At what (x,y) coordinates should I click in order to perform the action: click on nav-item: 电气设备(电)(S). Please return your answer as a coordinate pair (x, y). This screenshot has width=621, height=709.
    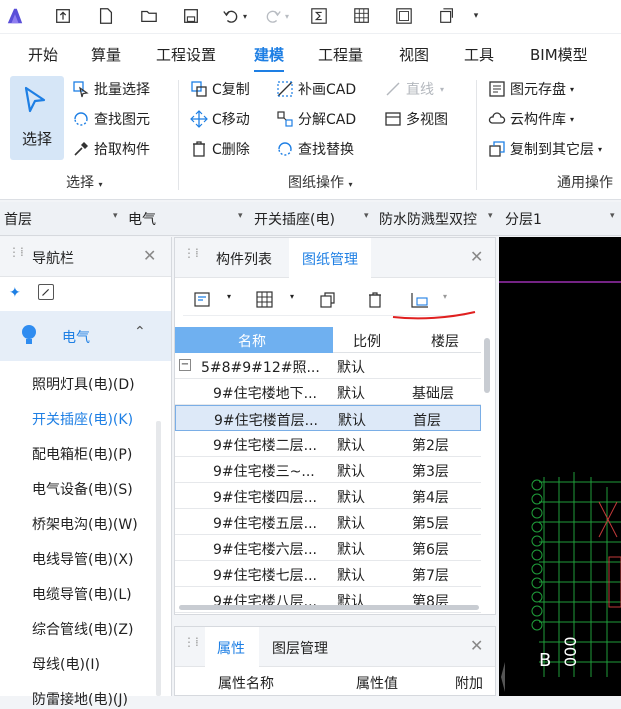
    Looking at the image, I should click on (82, 489).